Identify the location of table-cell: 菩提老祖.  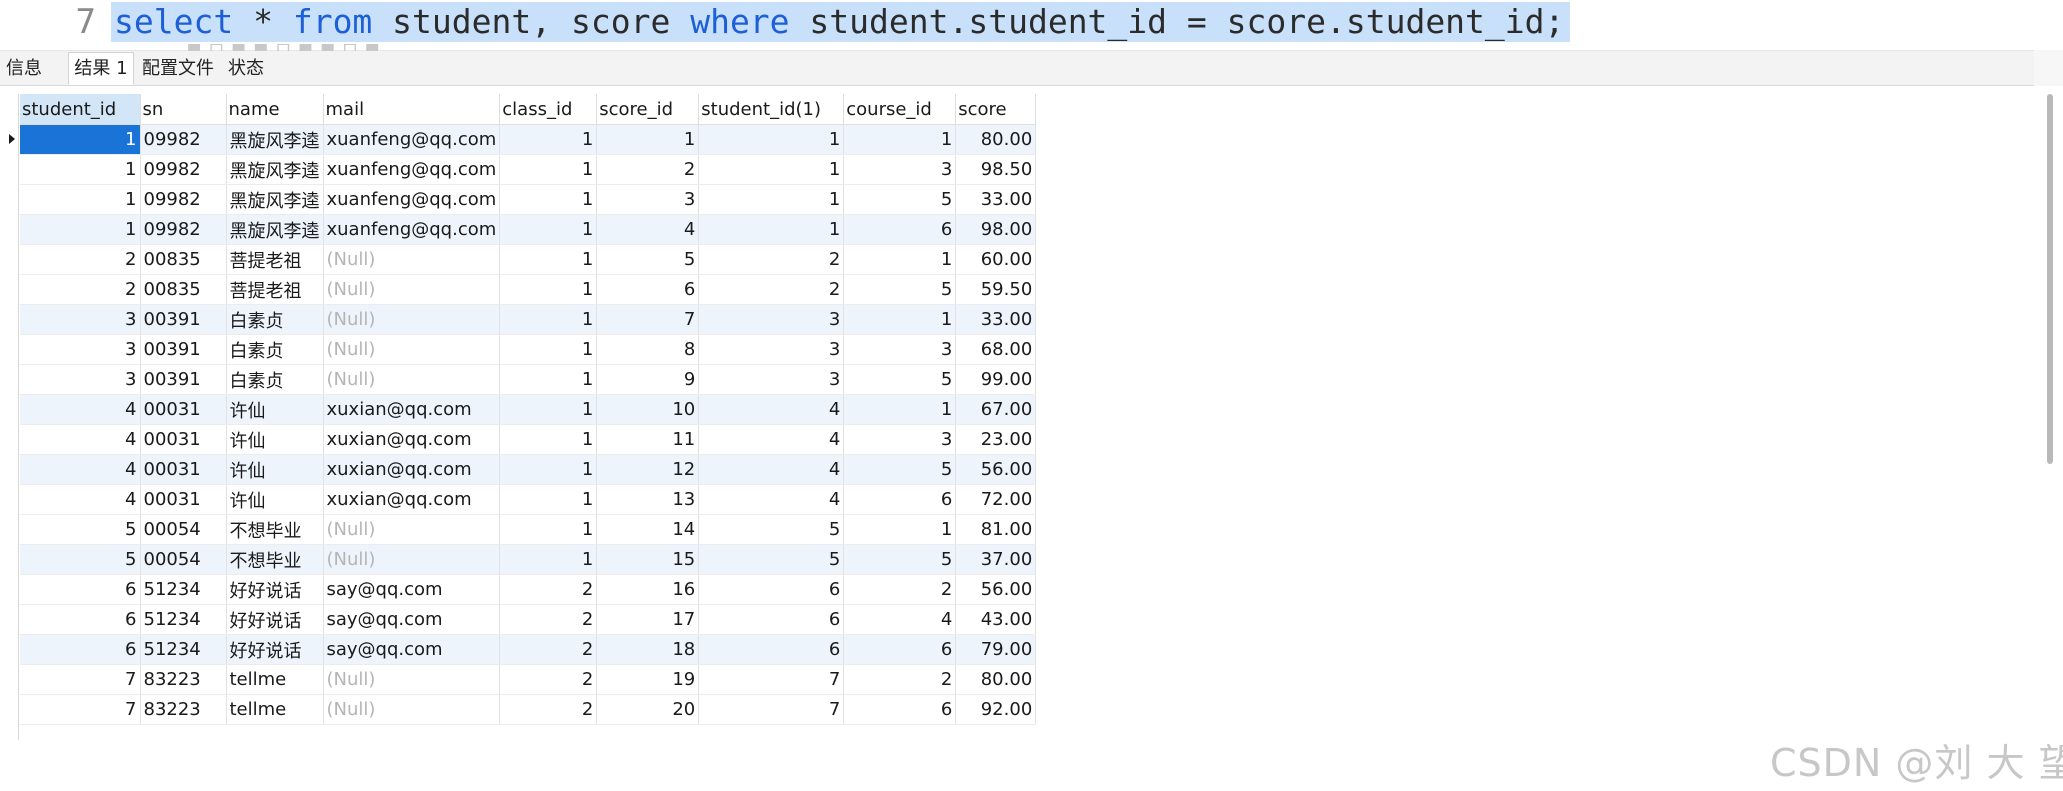
(275, 289).